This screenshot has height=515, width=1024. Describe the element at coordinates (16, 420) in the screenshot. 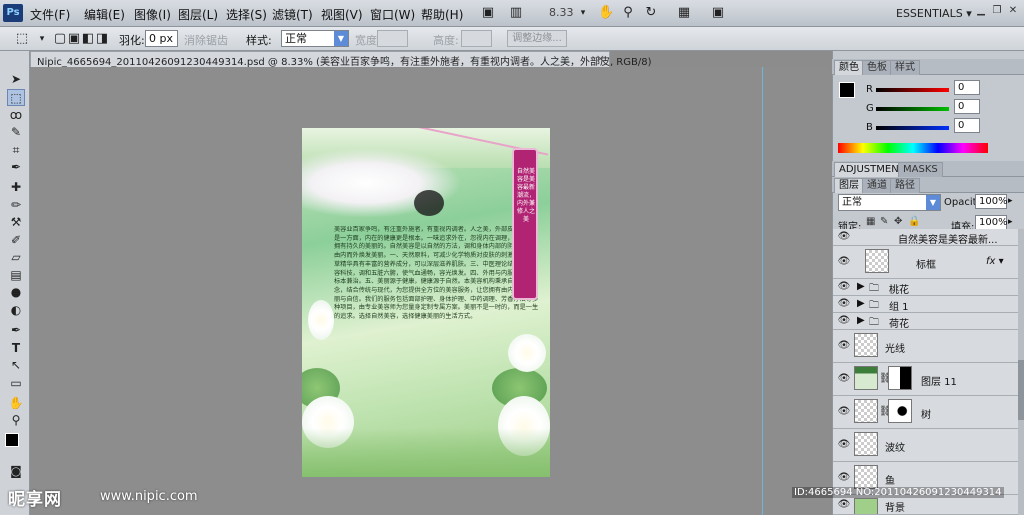

I see `zoom-tool-icon: ⚲` at that location.